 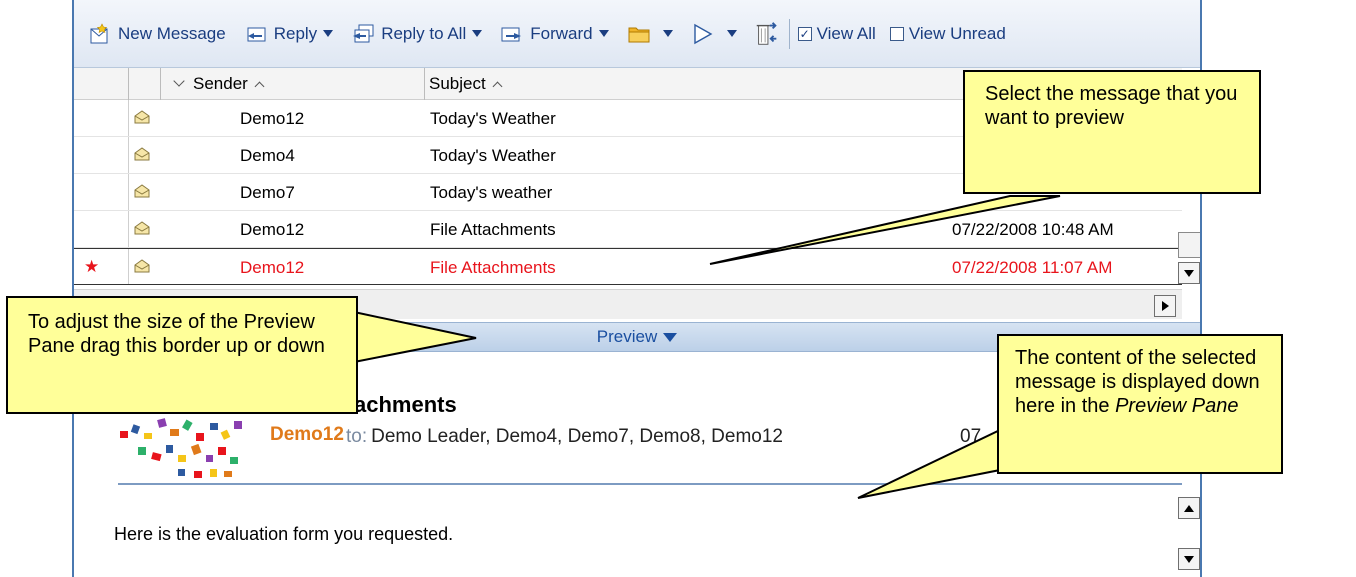 What do you see at coordinates (650, 484) in the screenshot?
I see `preview-header-divider` at bounding box center [650, 484].